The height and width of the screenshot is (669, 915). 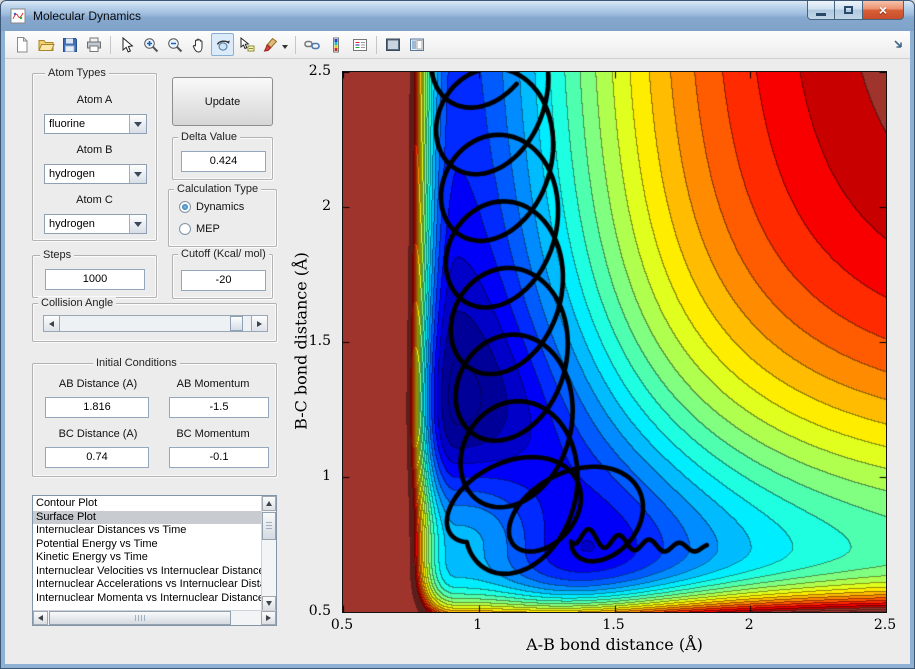 I want to click on collision-angle-slider, so click(x=155, y=323).